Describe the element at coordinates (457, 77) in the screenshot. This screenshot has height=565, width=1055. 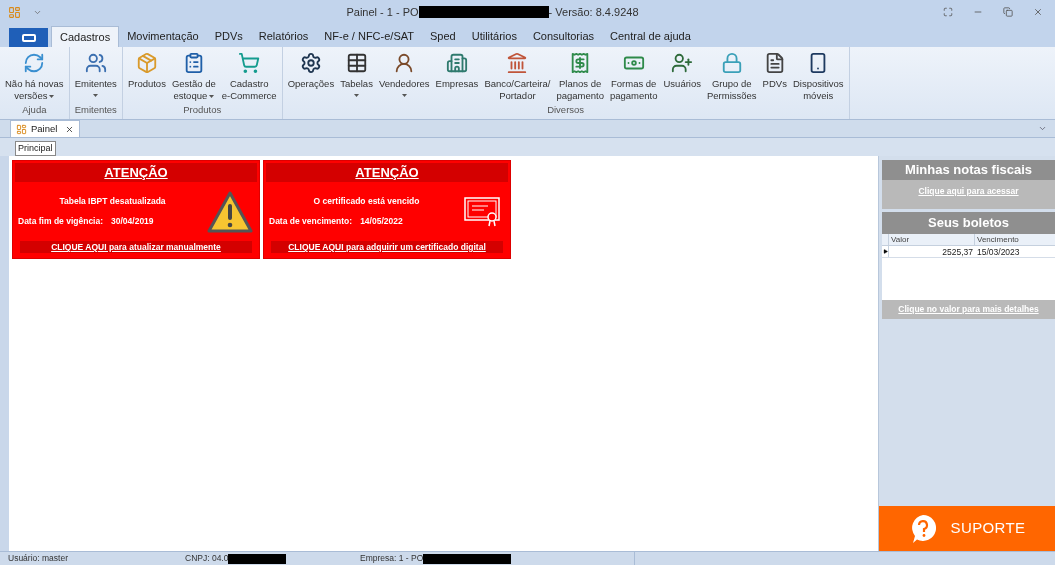
I see `ribbon-button: Empresas` at that location.